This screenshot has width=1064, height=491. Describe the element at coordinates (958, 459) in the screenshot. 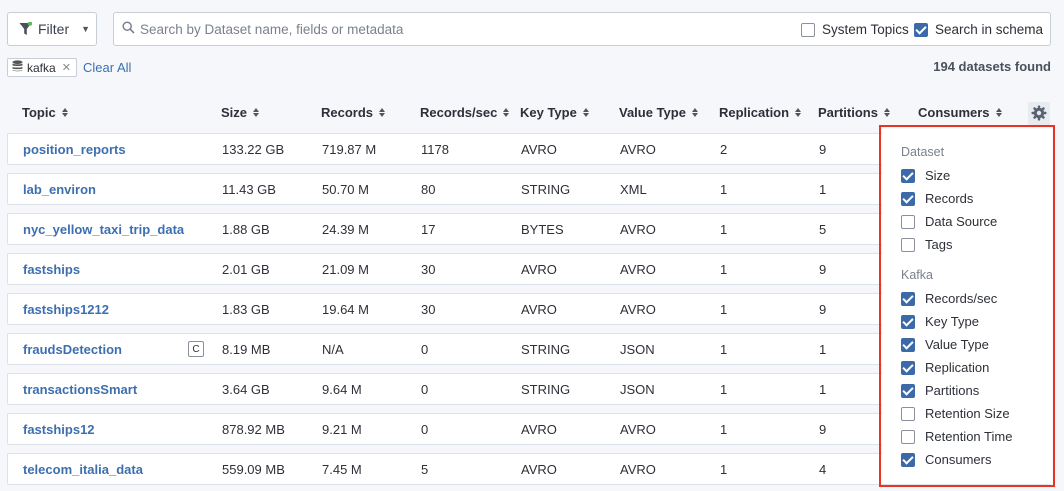

I see `column-option-label: Consumers` at that location.